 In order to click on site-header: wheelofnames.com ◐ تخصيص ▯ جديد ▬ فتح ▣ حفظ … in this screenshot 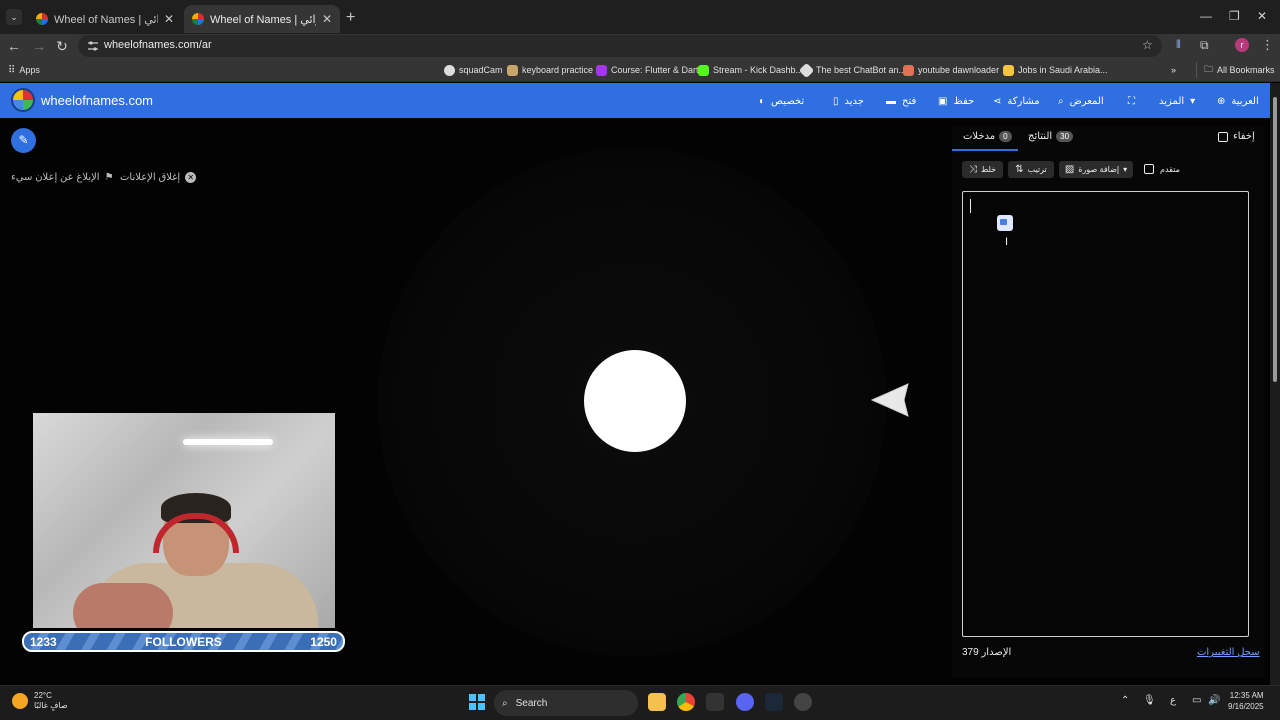, I will do `click(635, 100)`.